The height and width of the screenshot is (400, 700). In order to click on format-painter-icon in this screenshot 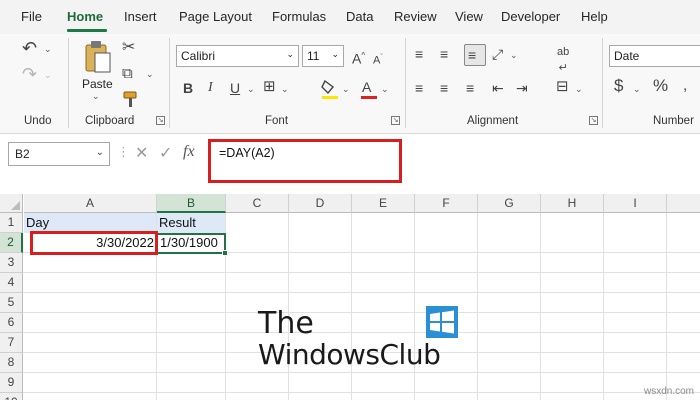, I will do `click(131, 99)`.